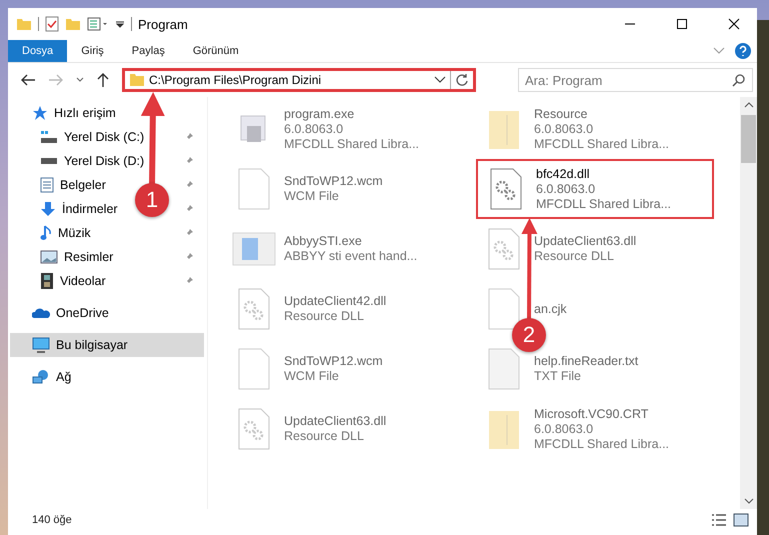 This screenshot has height=535, width=769. What do you see at coordinates (98, 24) in the screenshot?
I see `properties-icon` at bounding box center [98, 24].